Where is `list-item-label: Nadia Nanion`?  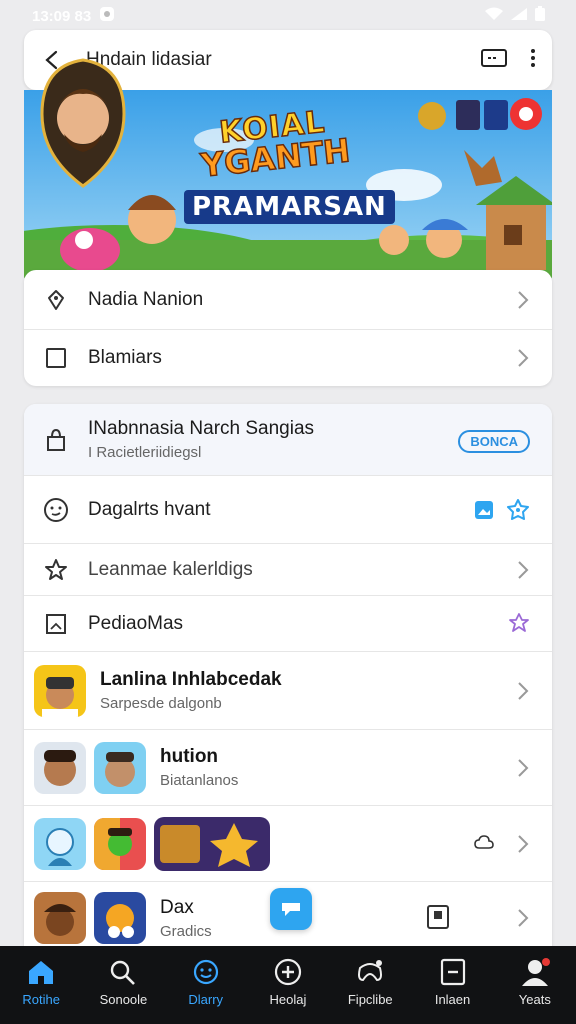
list-item-label: Nadia Nanion is located at coordinates (146, 299).